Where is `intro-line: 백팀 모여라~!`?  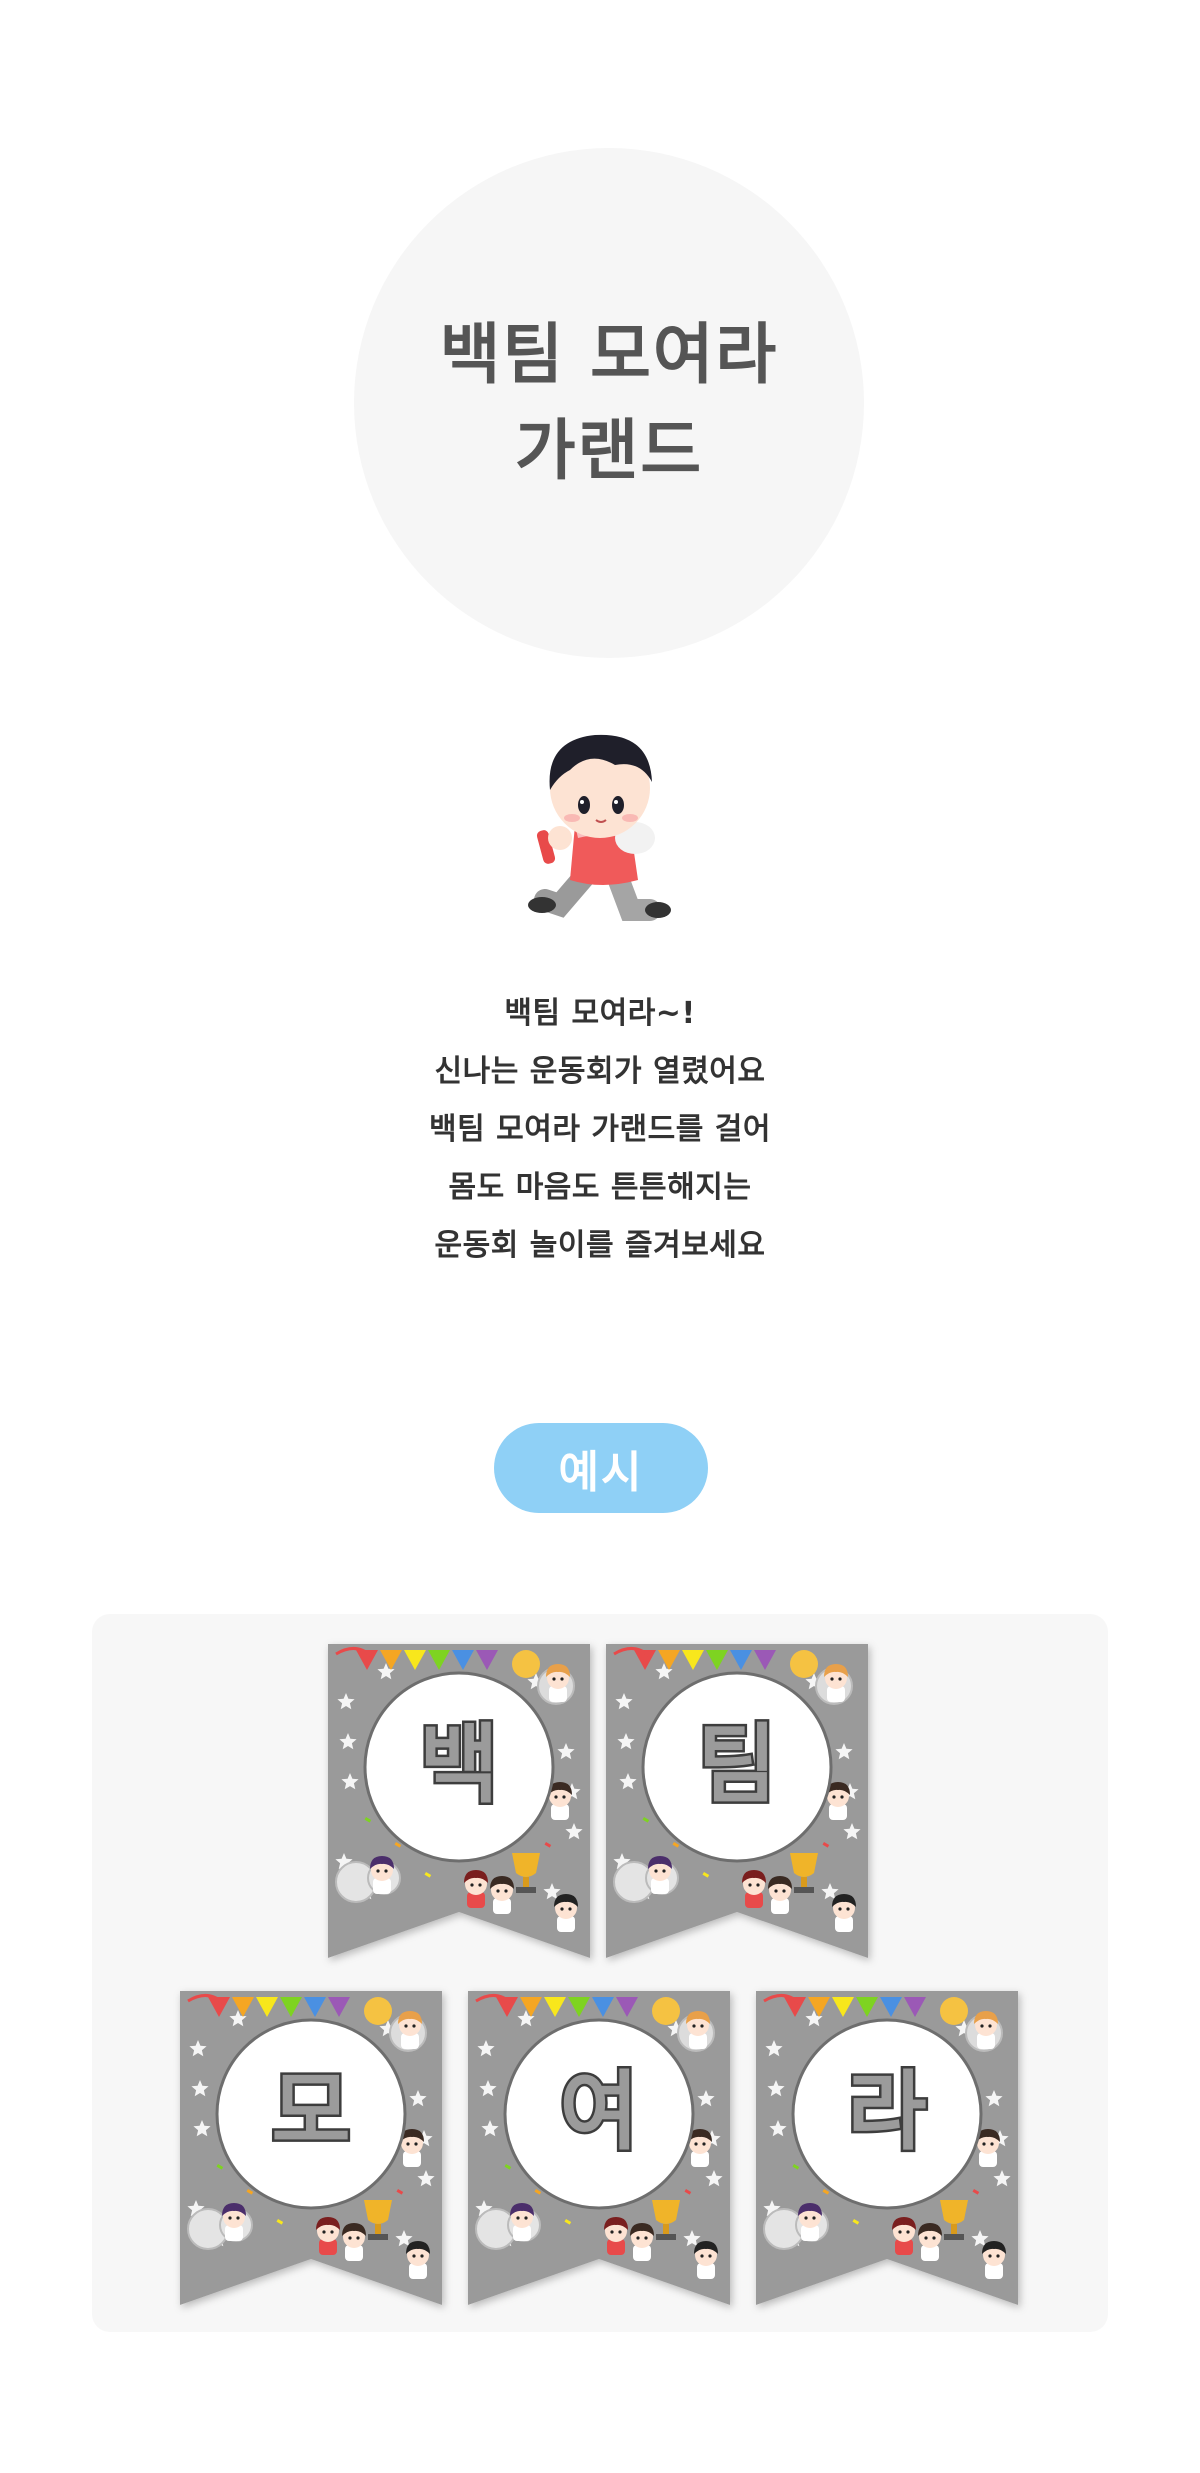
intro-line: 백팀 모여라~! is located at coordinates (600, 1013).